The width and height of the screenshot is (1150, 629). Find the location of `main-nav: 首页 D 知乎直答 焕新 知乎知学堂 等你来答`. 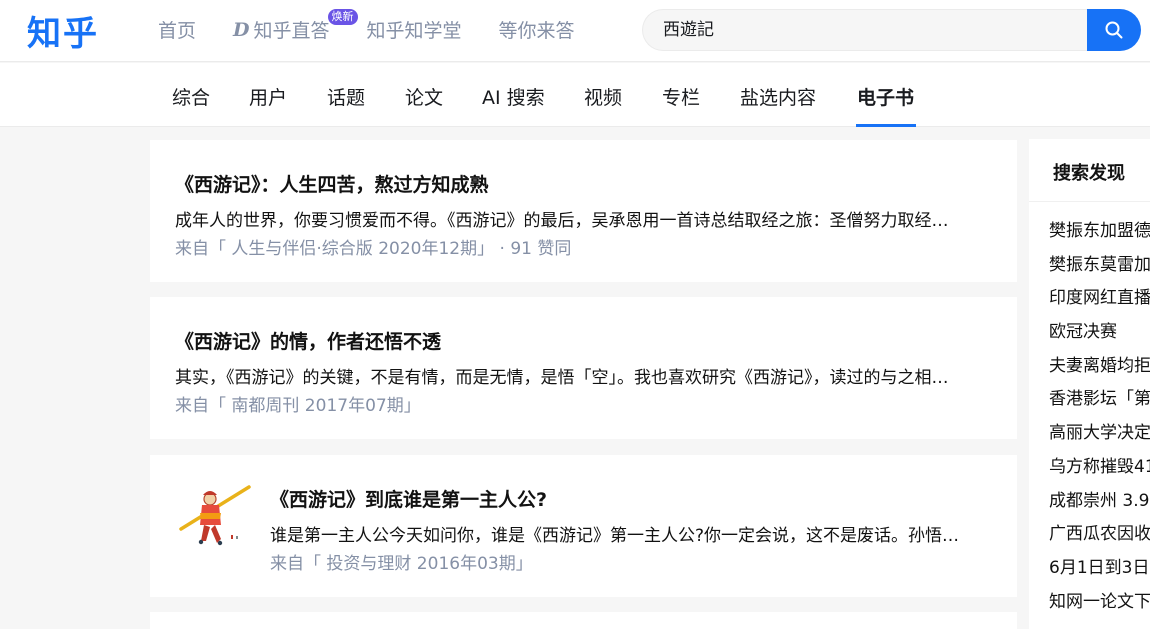

main-nav: 首页 D 知乎直答 焕新 知乎知学堂 等你来答 is located at coordinates (385, 26).